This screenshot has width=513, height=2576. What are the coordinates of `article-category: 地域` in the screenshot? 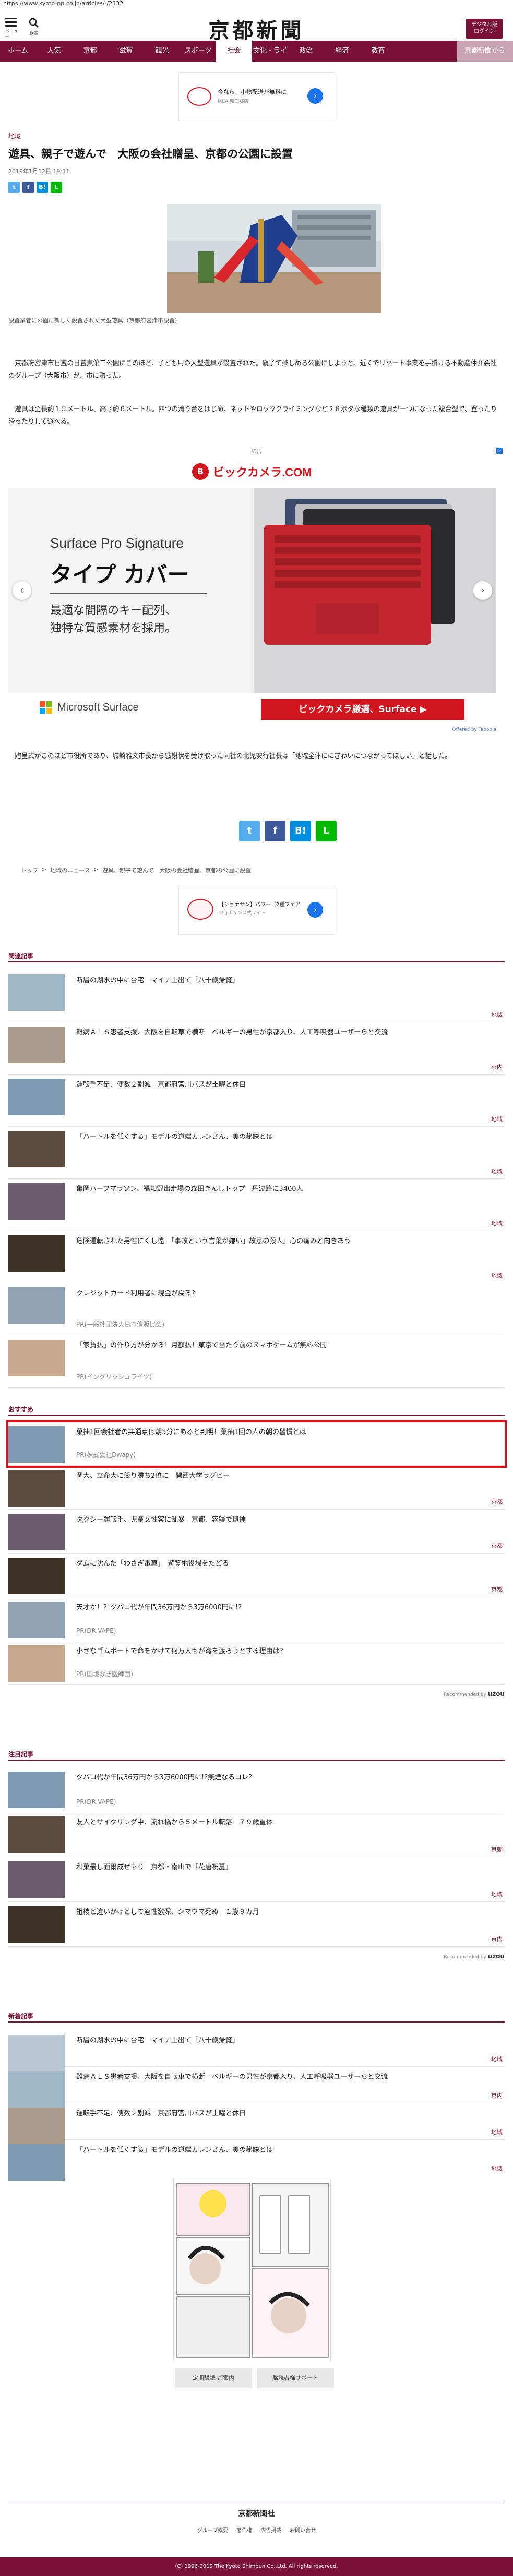 It's located at (15, 135).